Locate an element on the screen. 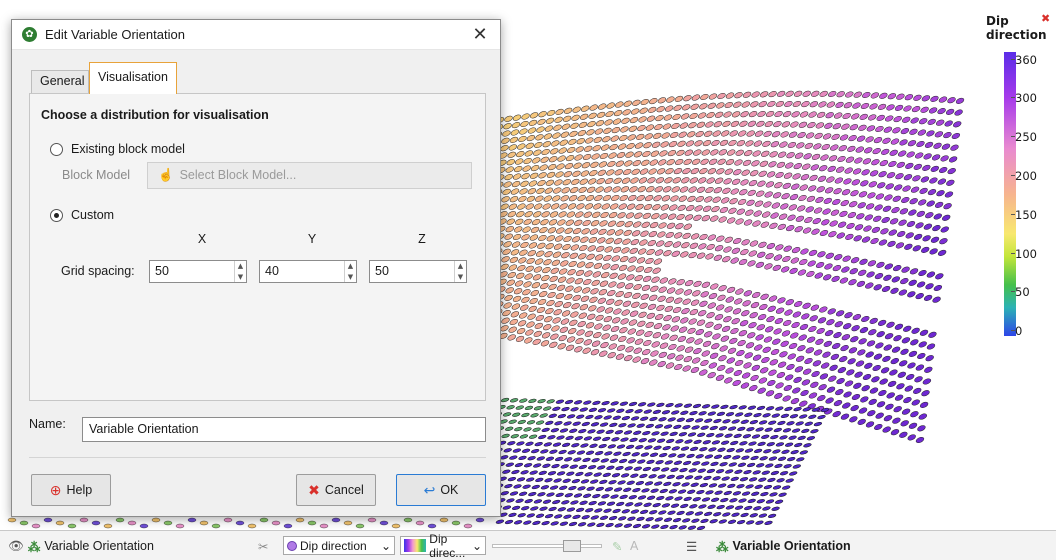 The image size is (1056, 560). transparency-slider is located at coordinates (547, 546).